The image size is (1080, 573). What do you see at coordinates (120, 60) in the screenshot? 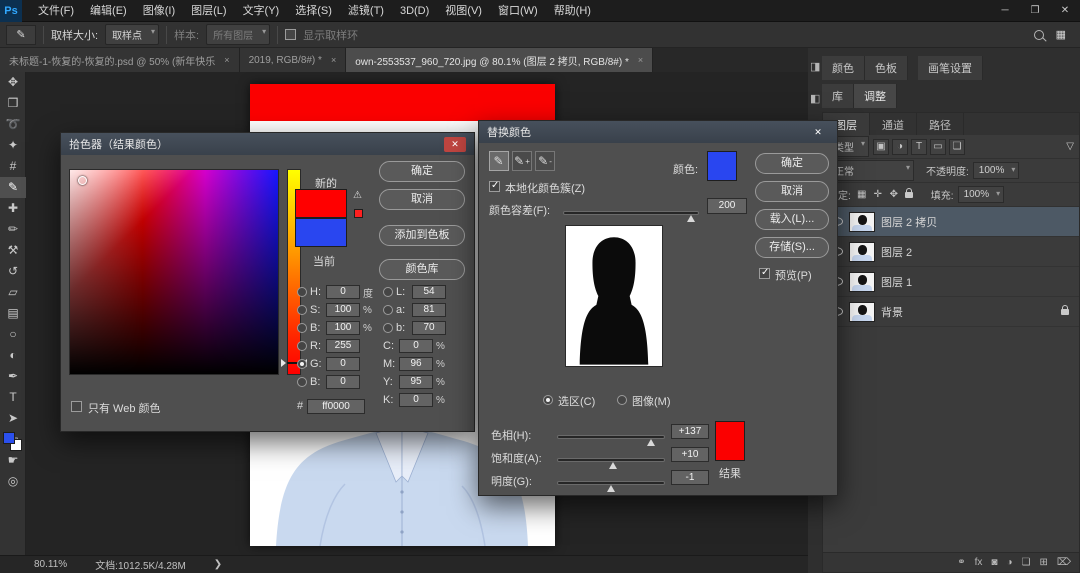
I see `document-tab: 未标题-1-恢复的-恢复的.psd @ 50% (新年快乐 ×` at bounding box center [120, 60].